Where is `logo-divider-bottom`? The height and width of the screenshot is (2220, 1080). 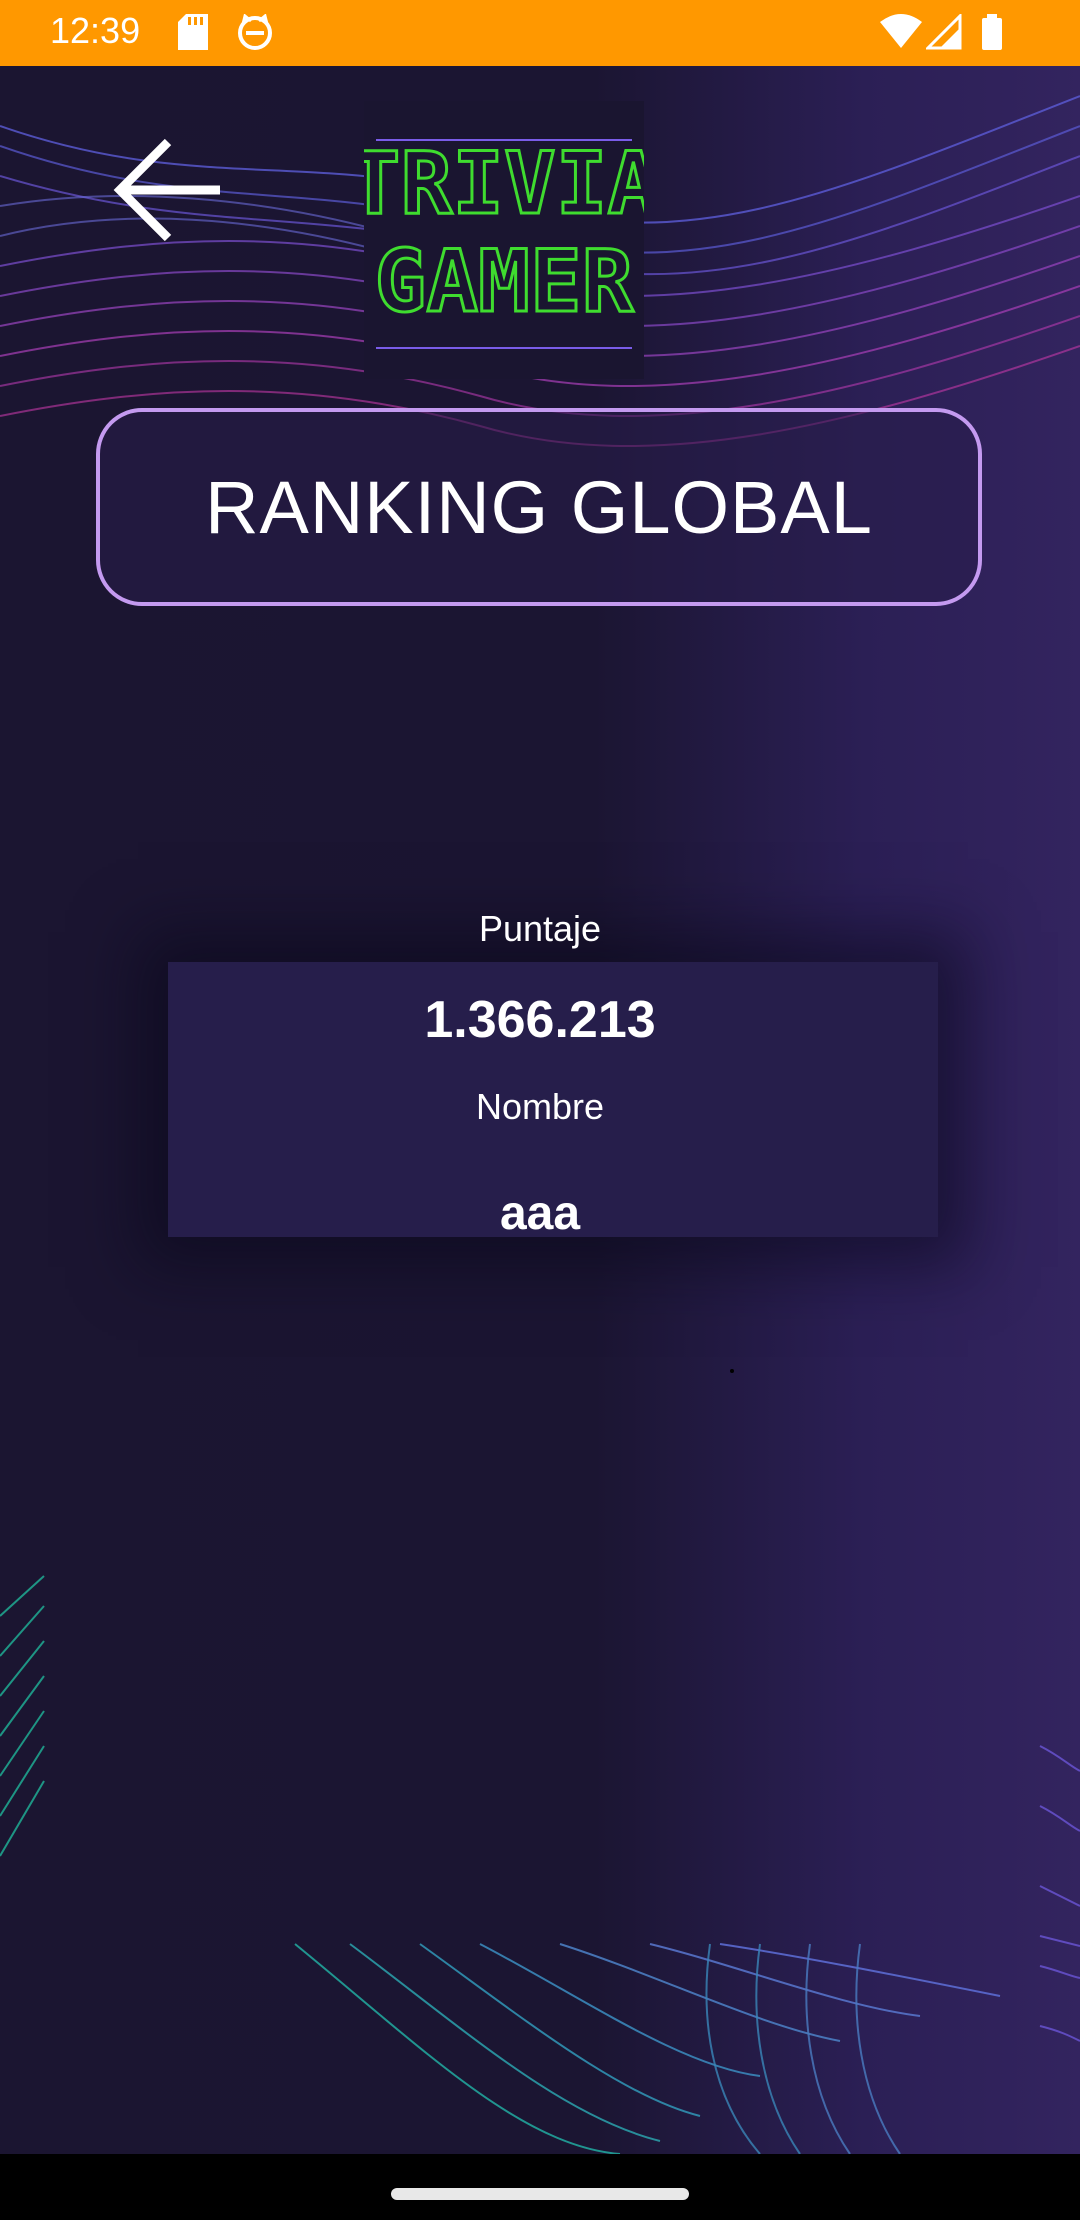 logo-divider-bottom is located at coordinates (504, 348).